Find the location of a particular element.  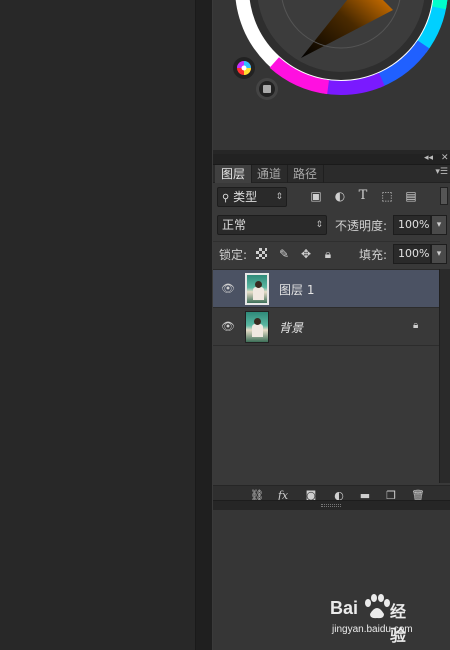

opacity-input: 100% is located at coordinates (412, 225).